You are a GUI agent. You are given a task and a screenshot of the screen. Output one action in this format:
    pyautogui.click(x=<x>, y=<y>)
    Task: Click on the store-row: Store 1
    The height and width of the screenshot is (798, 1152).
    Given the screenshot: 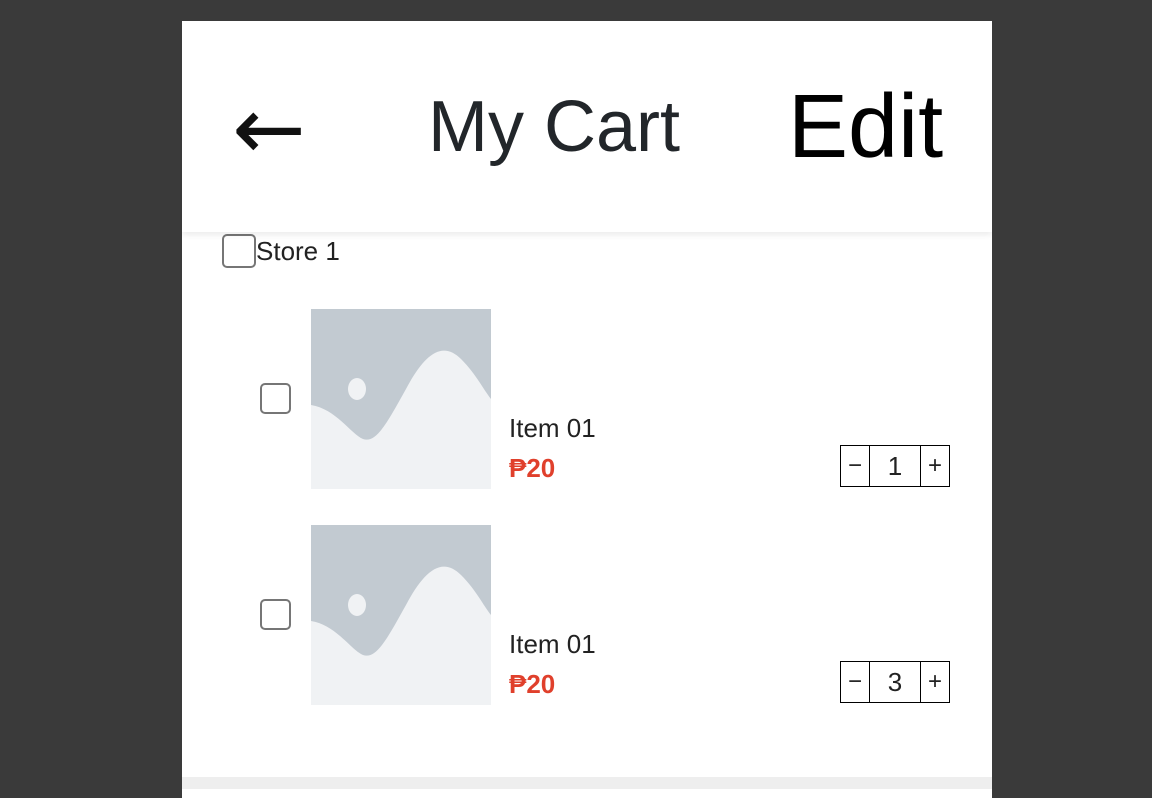 What is the action you would take?
    pyautogui.click(x=281, y=251)
    